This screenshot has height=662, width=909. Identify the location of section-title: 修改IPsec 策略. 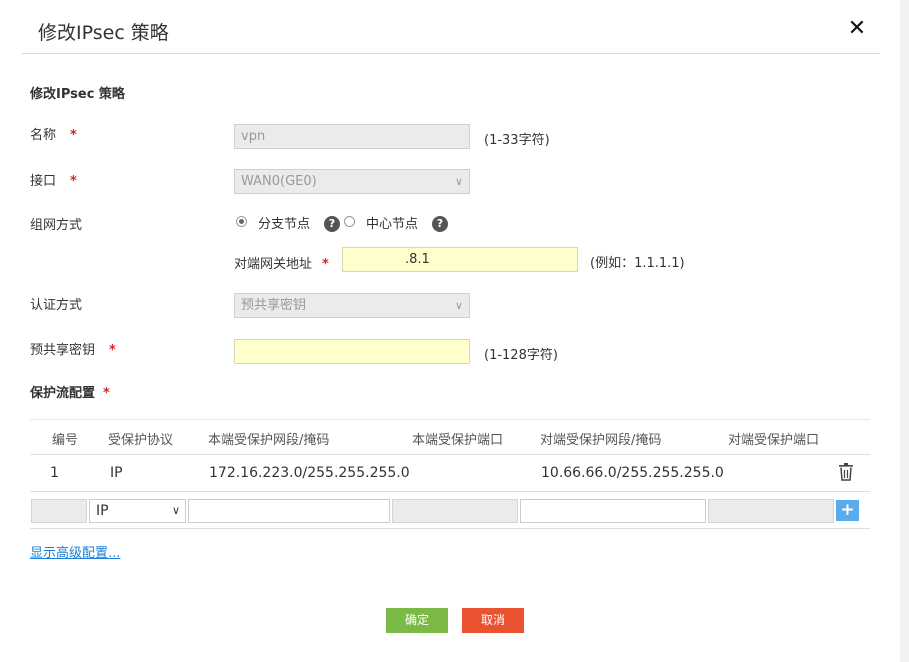
(77, 94).